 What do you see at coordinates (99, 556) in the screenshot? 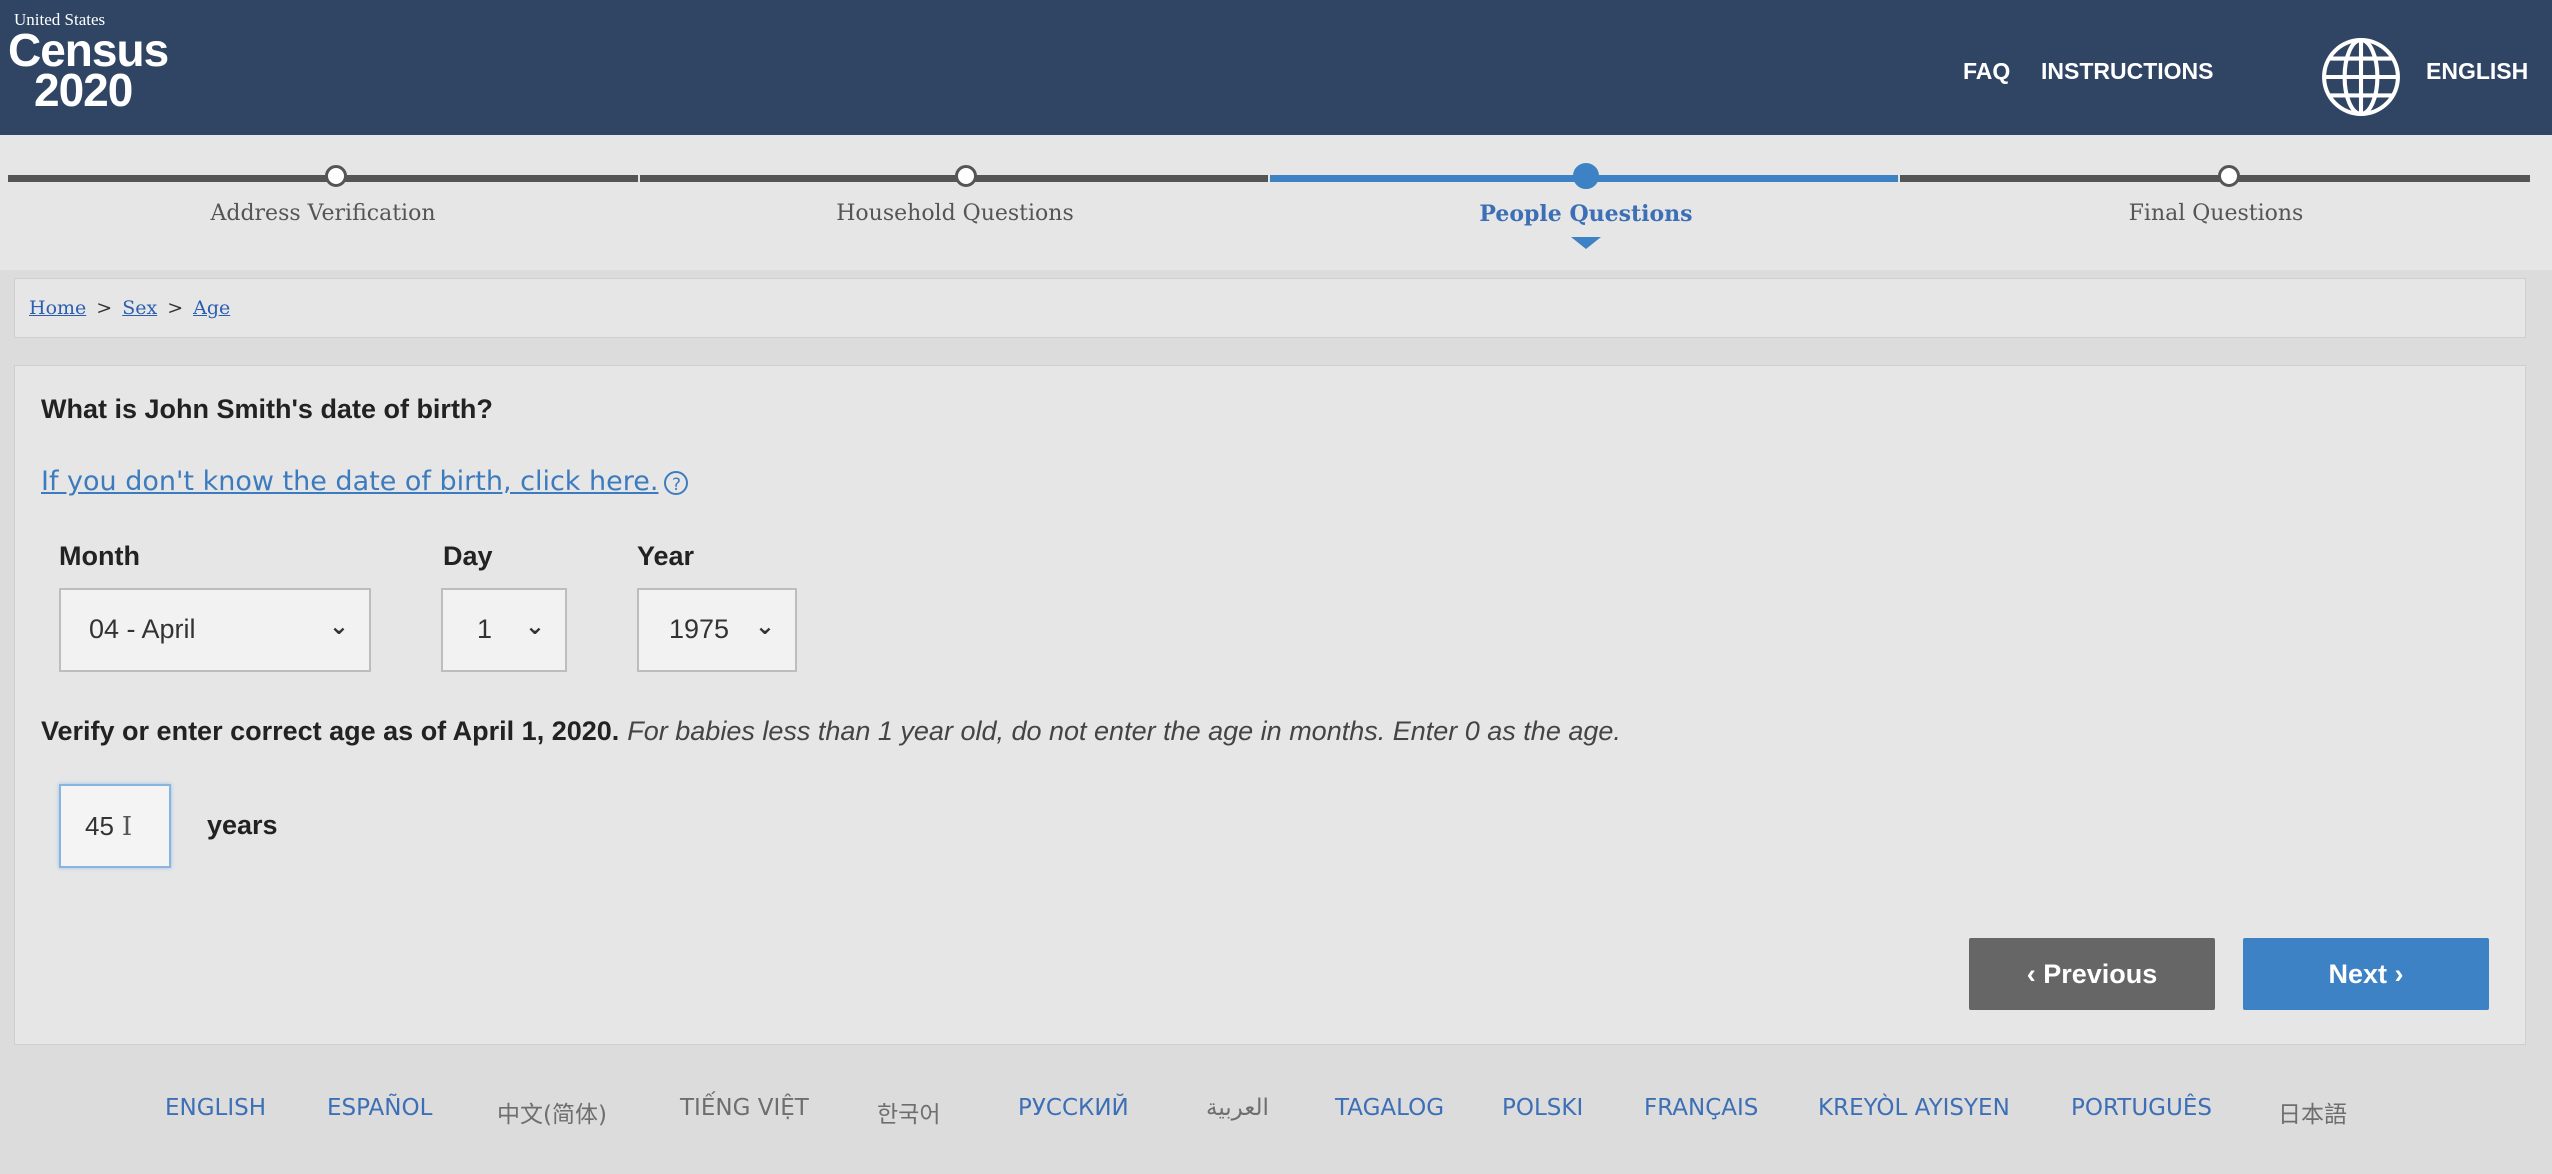
I see `month-label: Month` at bounding box center [99, 556].